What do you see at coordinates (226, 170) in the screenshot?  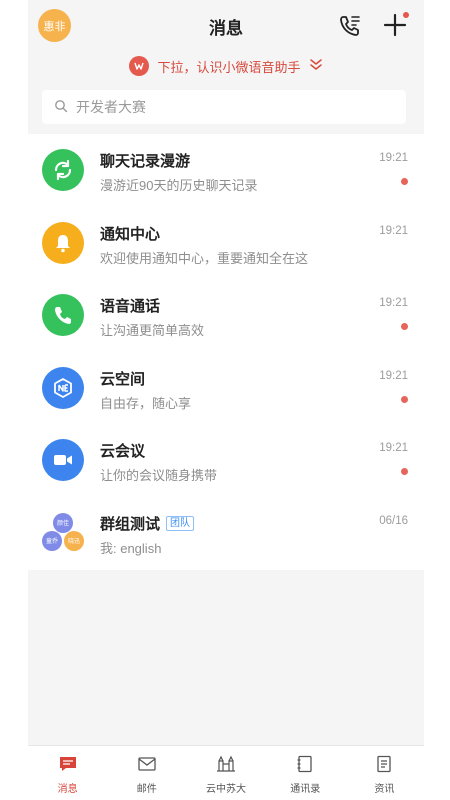 I see `list-item: 聊天记录漫游 漫游近90天的历史聊天记录 19:21` at bounding box center [226, 170].